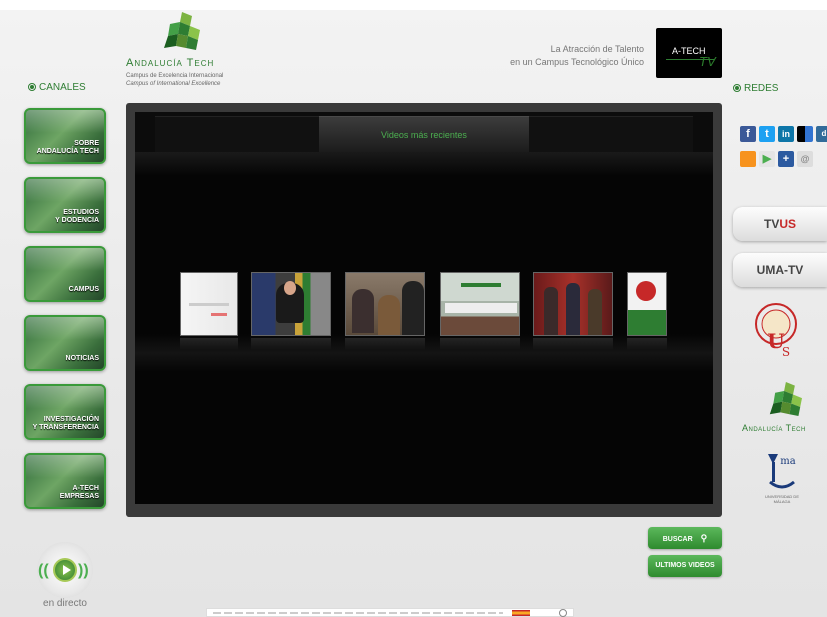  I want to click on uma-text: UNIVERSIDAD DE MÁLAGA, so click(781, 499).